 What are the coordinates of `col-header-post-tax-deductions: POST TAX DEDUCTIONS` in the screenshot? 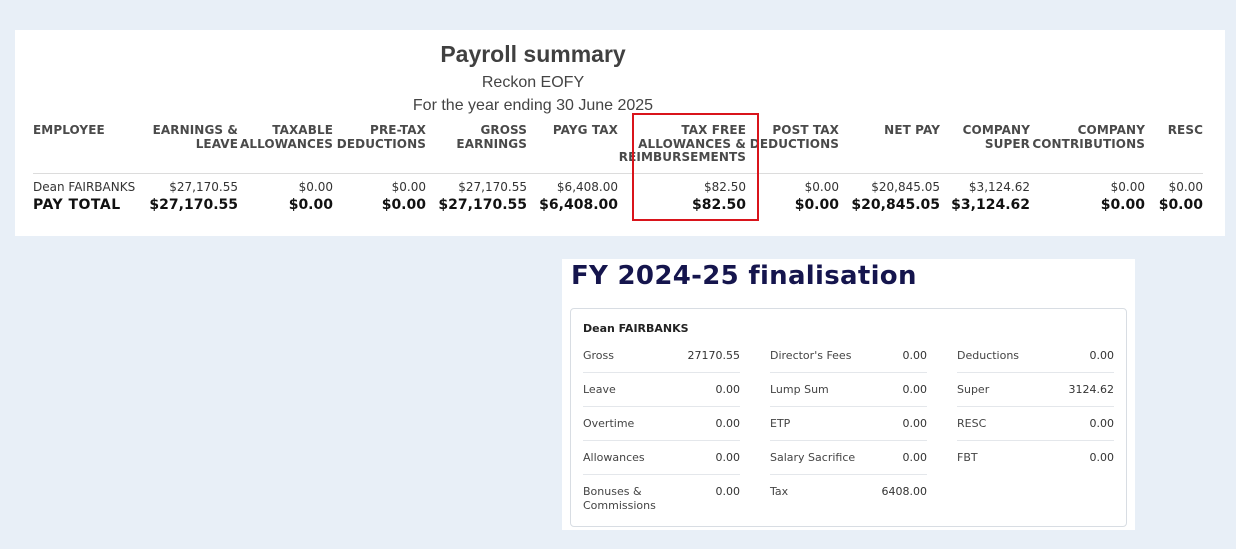 It's located at (794, 137).